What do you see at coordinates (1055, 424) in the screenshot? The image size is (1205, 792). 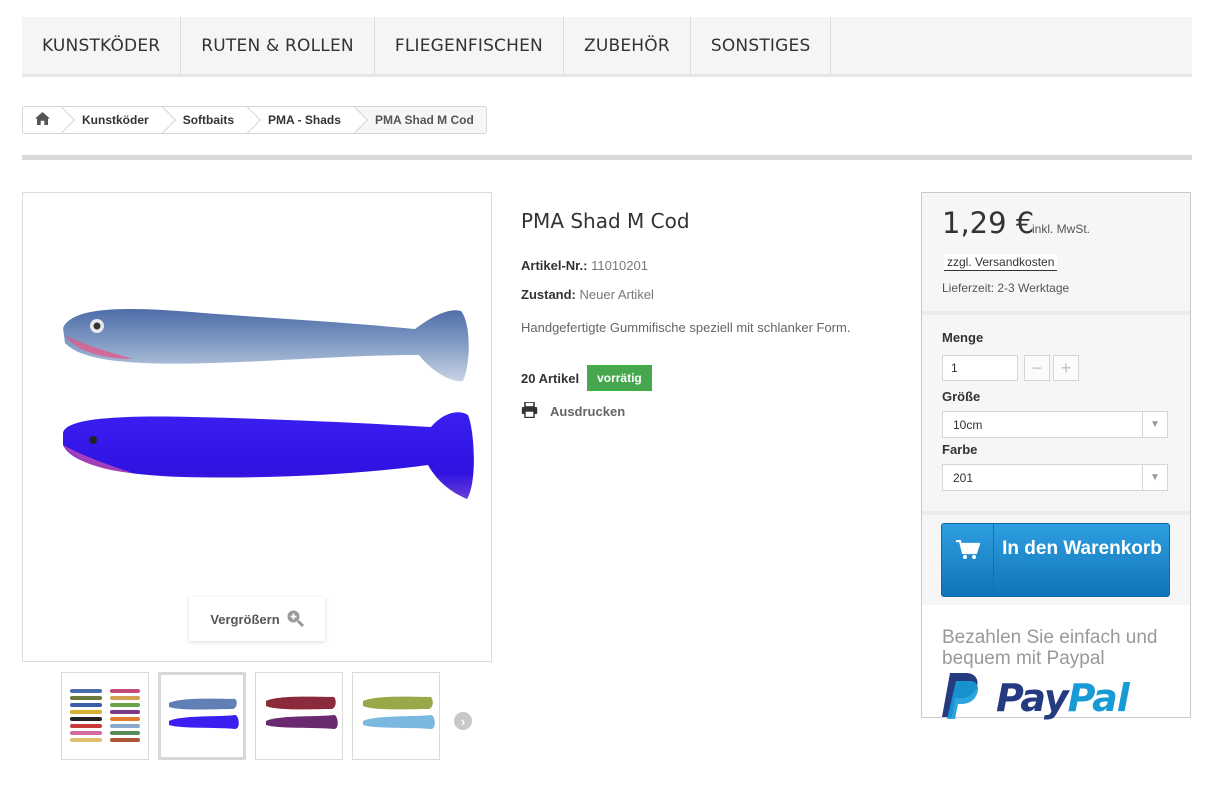 I see `size-select: 10cm ▼` at bounding box center [1055, 424].